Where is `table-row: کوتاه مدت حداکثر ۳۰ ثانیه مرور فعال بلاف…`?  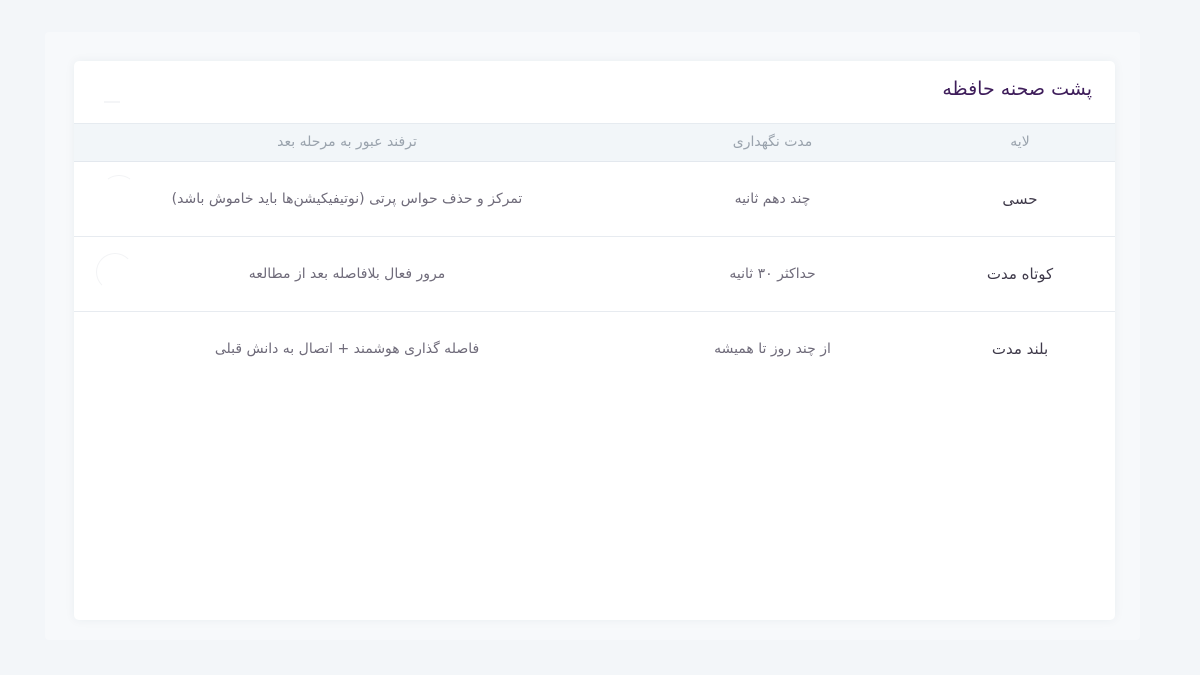
table-row: کوتاه مدت حداکثر ۳۰ ثانیه مرور فعال بلاف… is located at coordinates (594, 274).